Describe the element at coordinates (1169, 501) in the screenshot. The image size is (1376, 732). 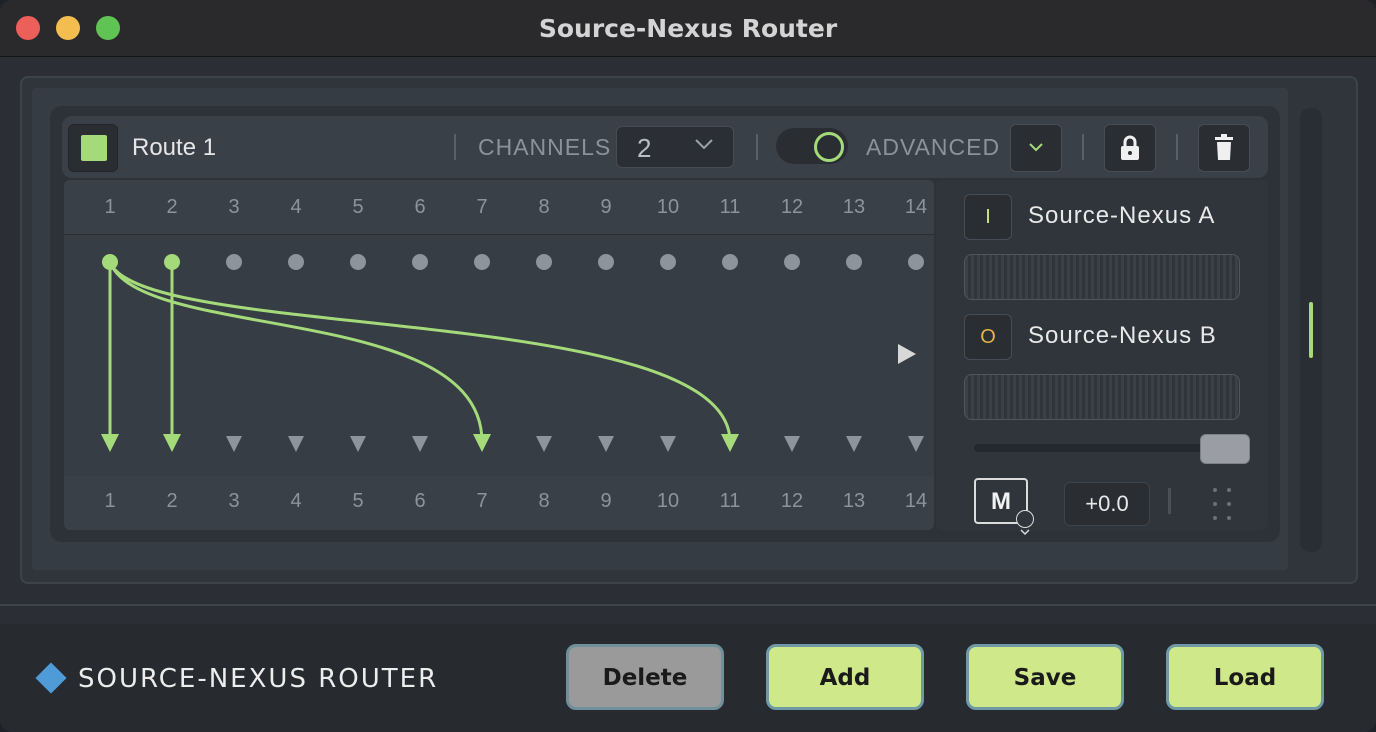
I see `gain-divider` at that location.